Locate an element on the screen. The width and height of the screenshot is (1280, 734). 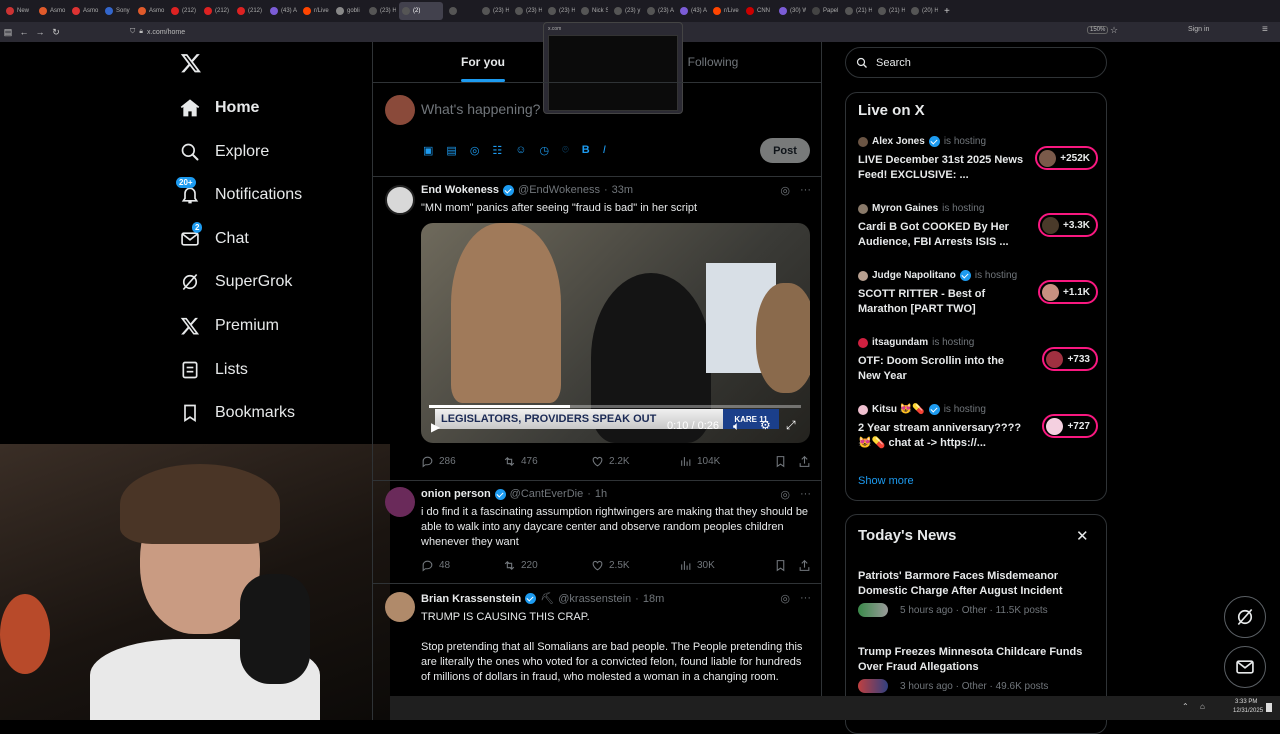
back-button: ← is located at coordinates (24, 32).